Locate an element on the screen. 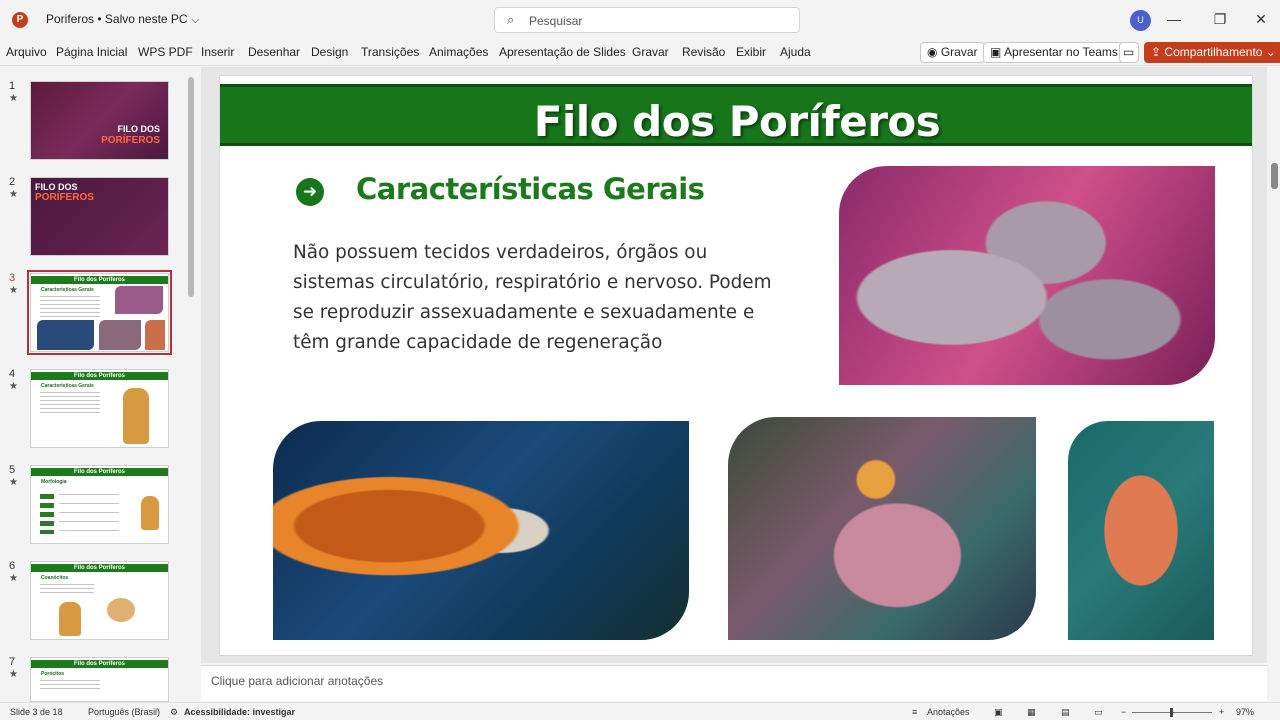 This screenshot has width=1280, height=720. document-title-text: Poriferos • Salvo neste PC is located at coordinates (117, 19).